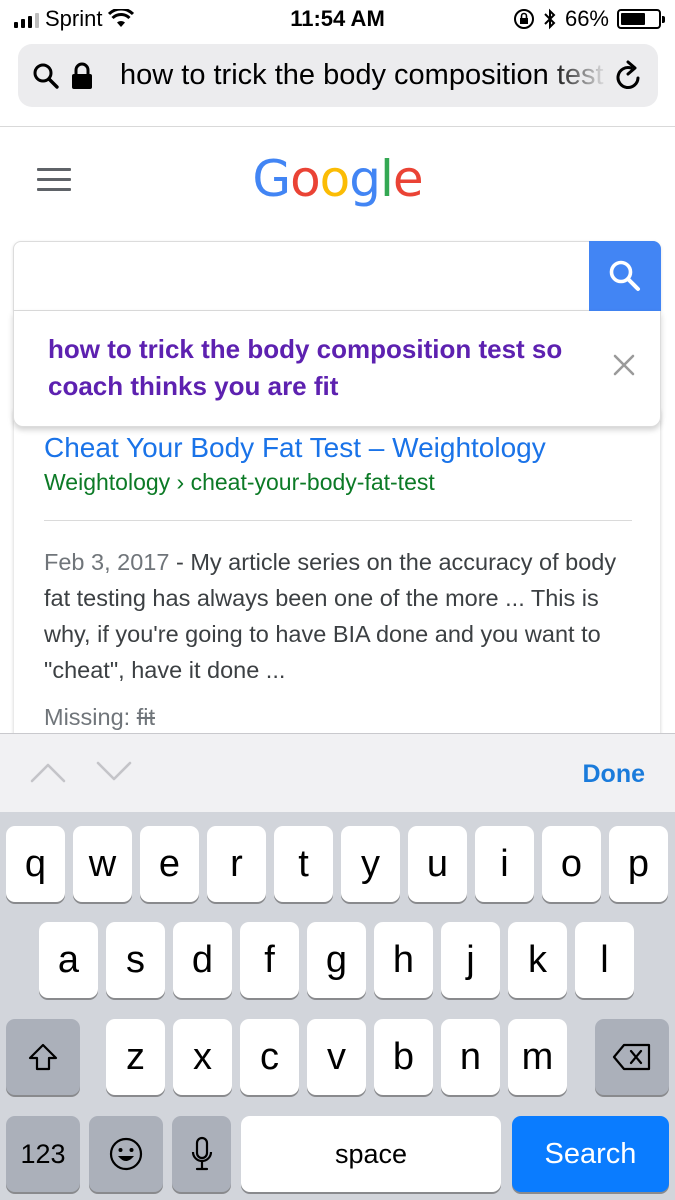  Describe the element at coordinates (633, 19) in the screenshot. I see `battery-fill` at that location.